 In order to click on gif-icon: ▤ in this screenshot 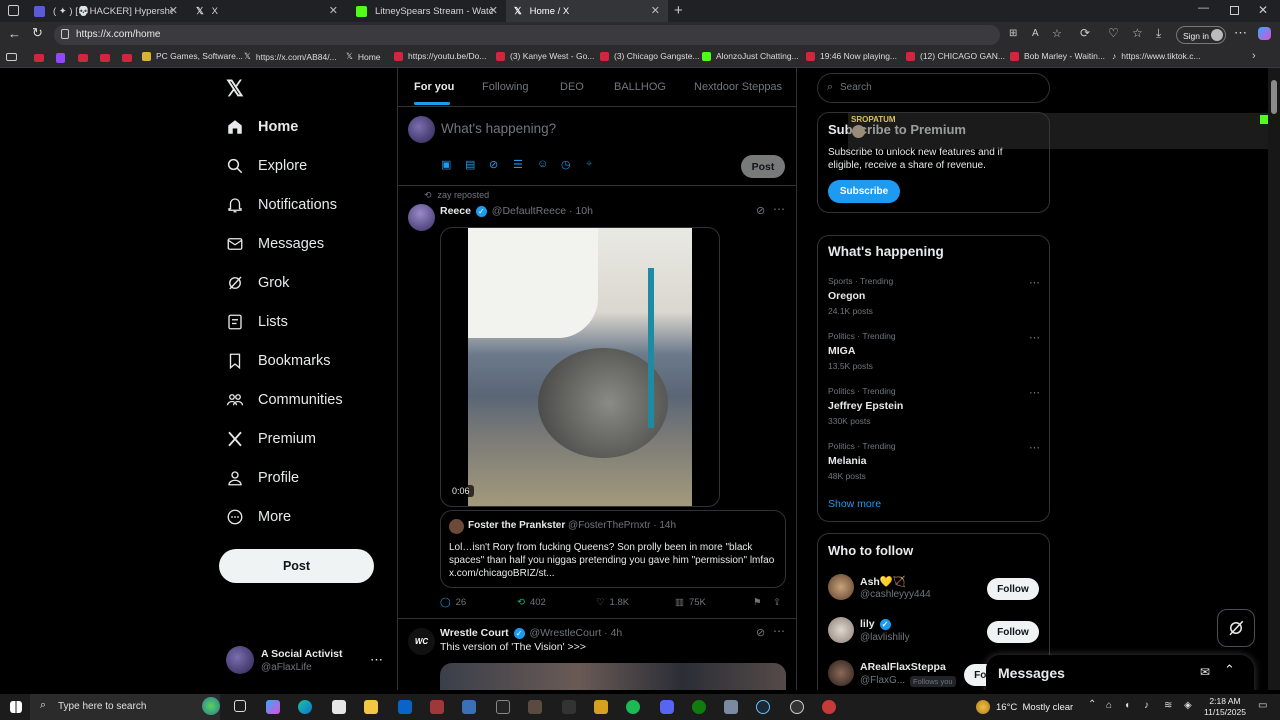, I will do `click(470, 164)`.